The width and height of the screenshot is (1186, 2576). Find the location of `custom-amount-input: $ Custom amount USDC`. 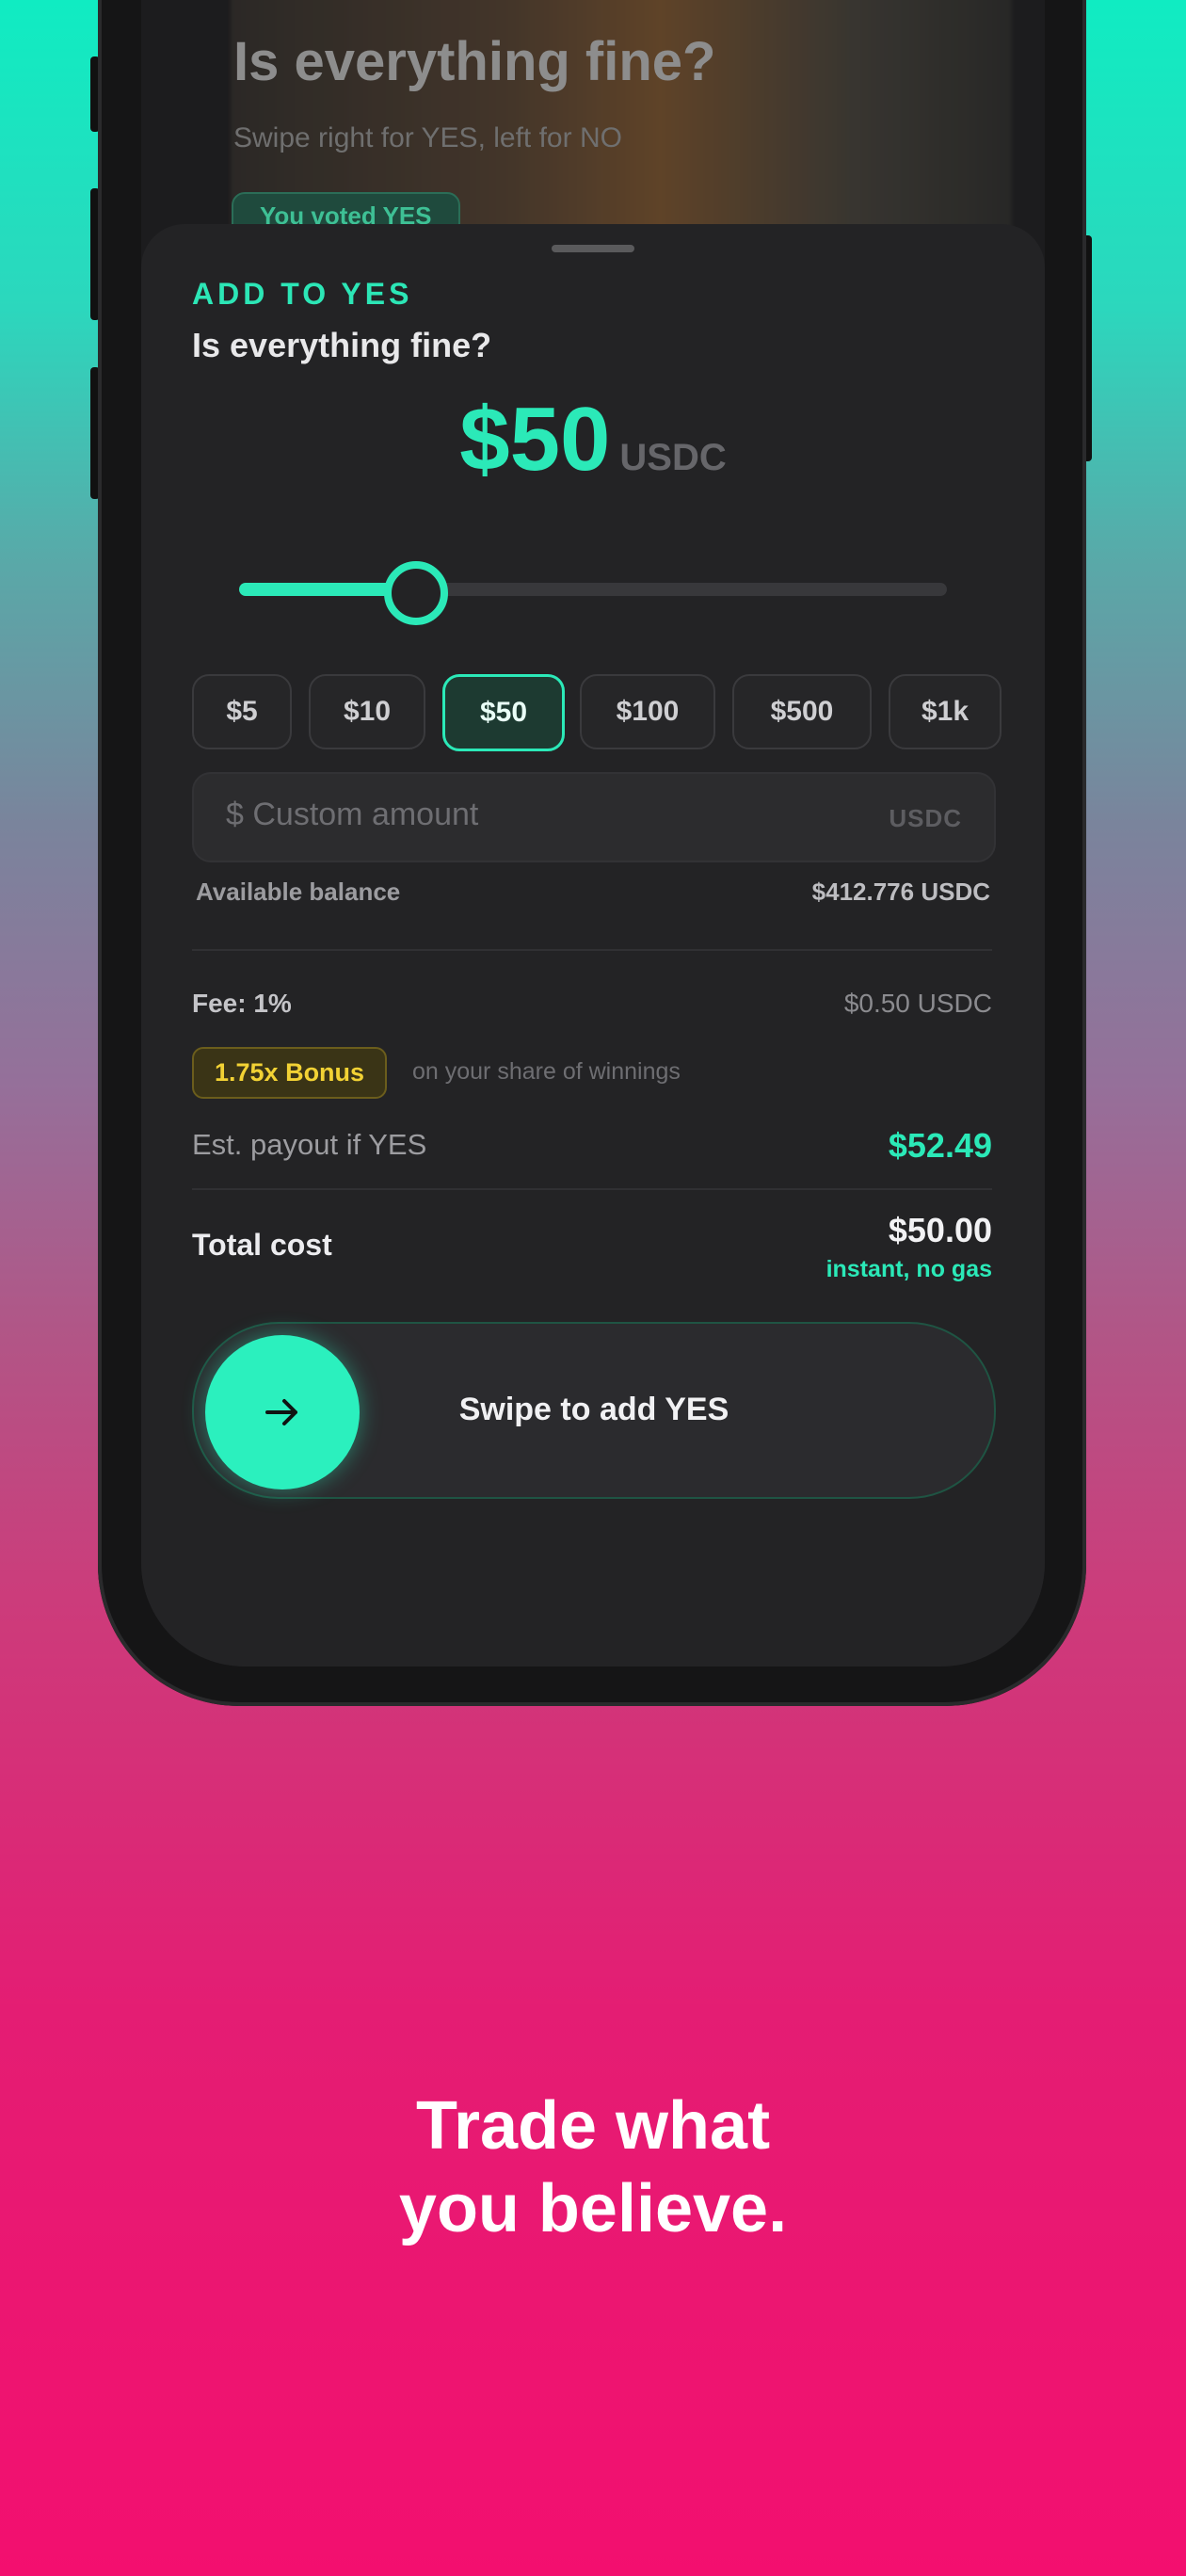

custom-amount-input: $ Custom amount USDC is located at coordinates (594, 817).